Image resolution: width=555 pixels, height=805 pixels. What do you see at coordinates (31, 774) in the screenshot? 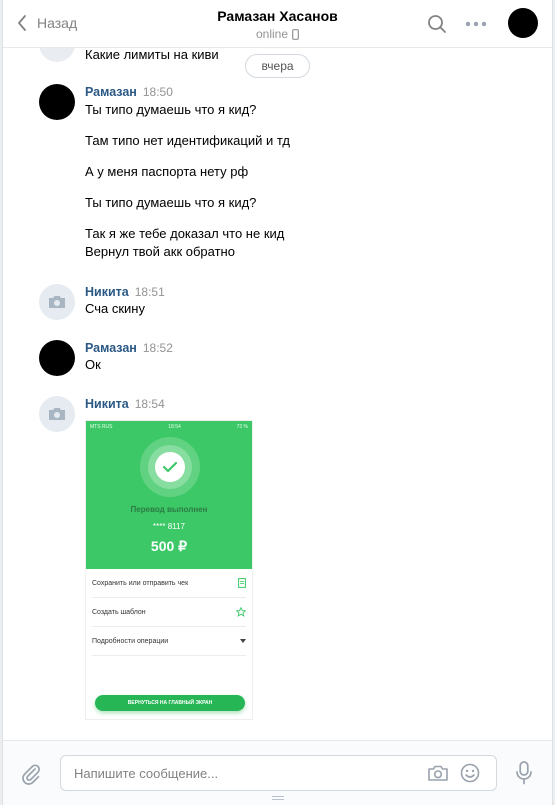
I see `paperclip-icon` at bounding box center [31, 774].